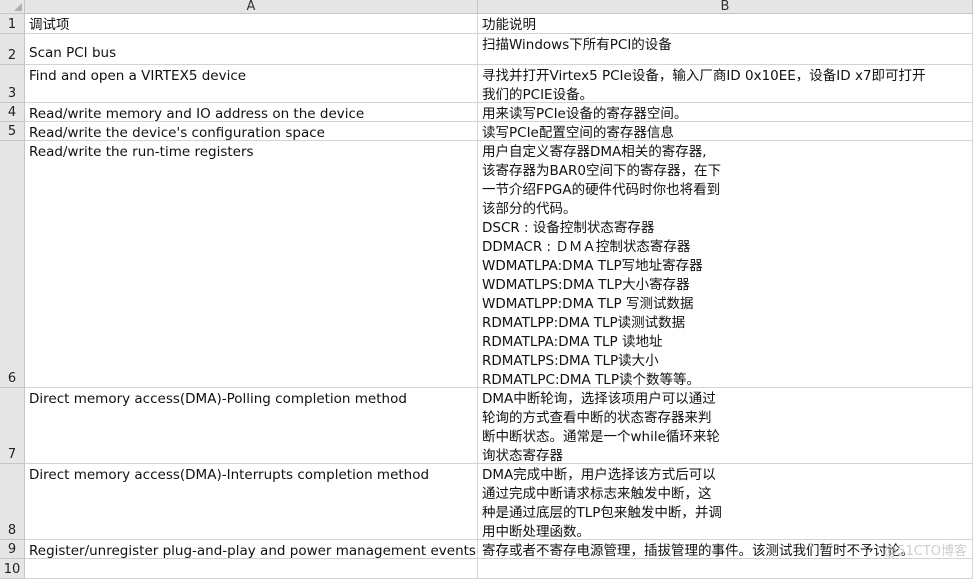 The width and height of the screenshot is (973, 579). What do you see at coordinates (572, 342) in the screenshot?
I see `cell-b6-line: RDMATLPA:DMA TLP 读地址` at bounding box center [572, 342].